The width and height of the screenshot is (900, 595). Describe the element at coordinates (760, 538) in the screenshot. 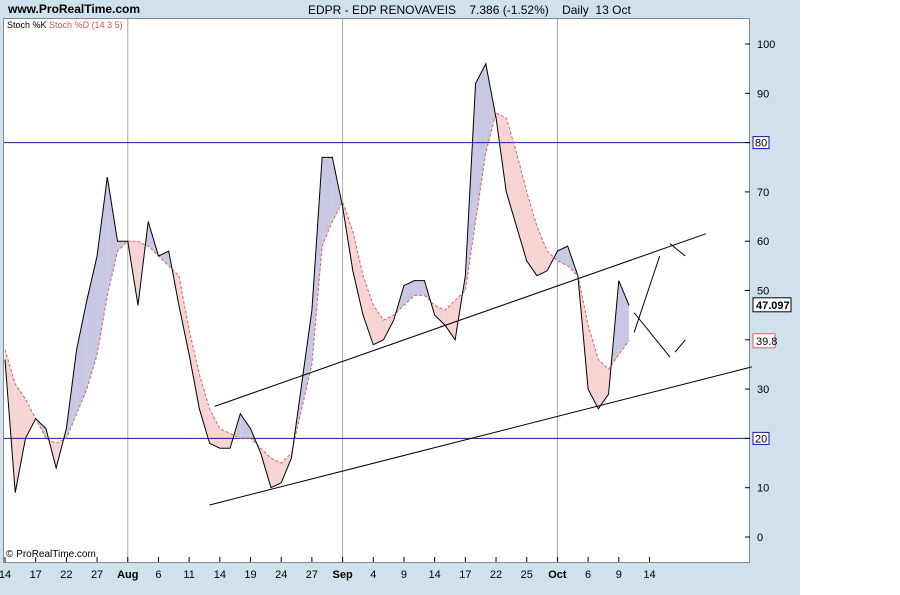

I see `y-tick-label: 0` at that location.